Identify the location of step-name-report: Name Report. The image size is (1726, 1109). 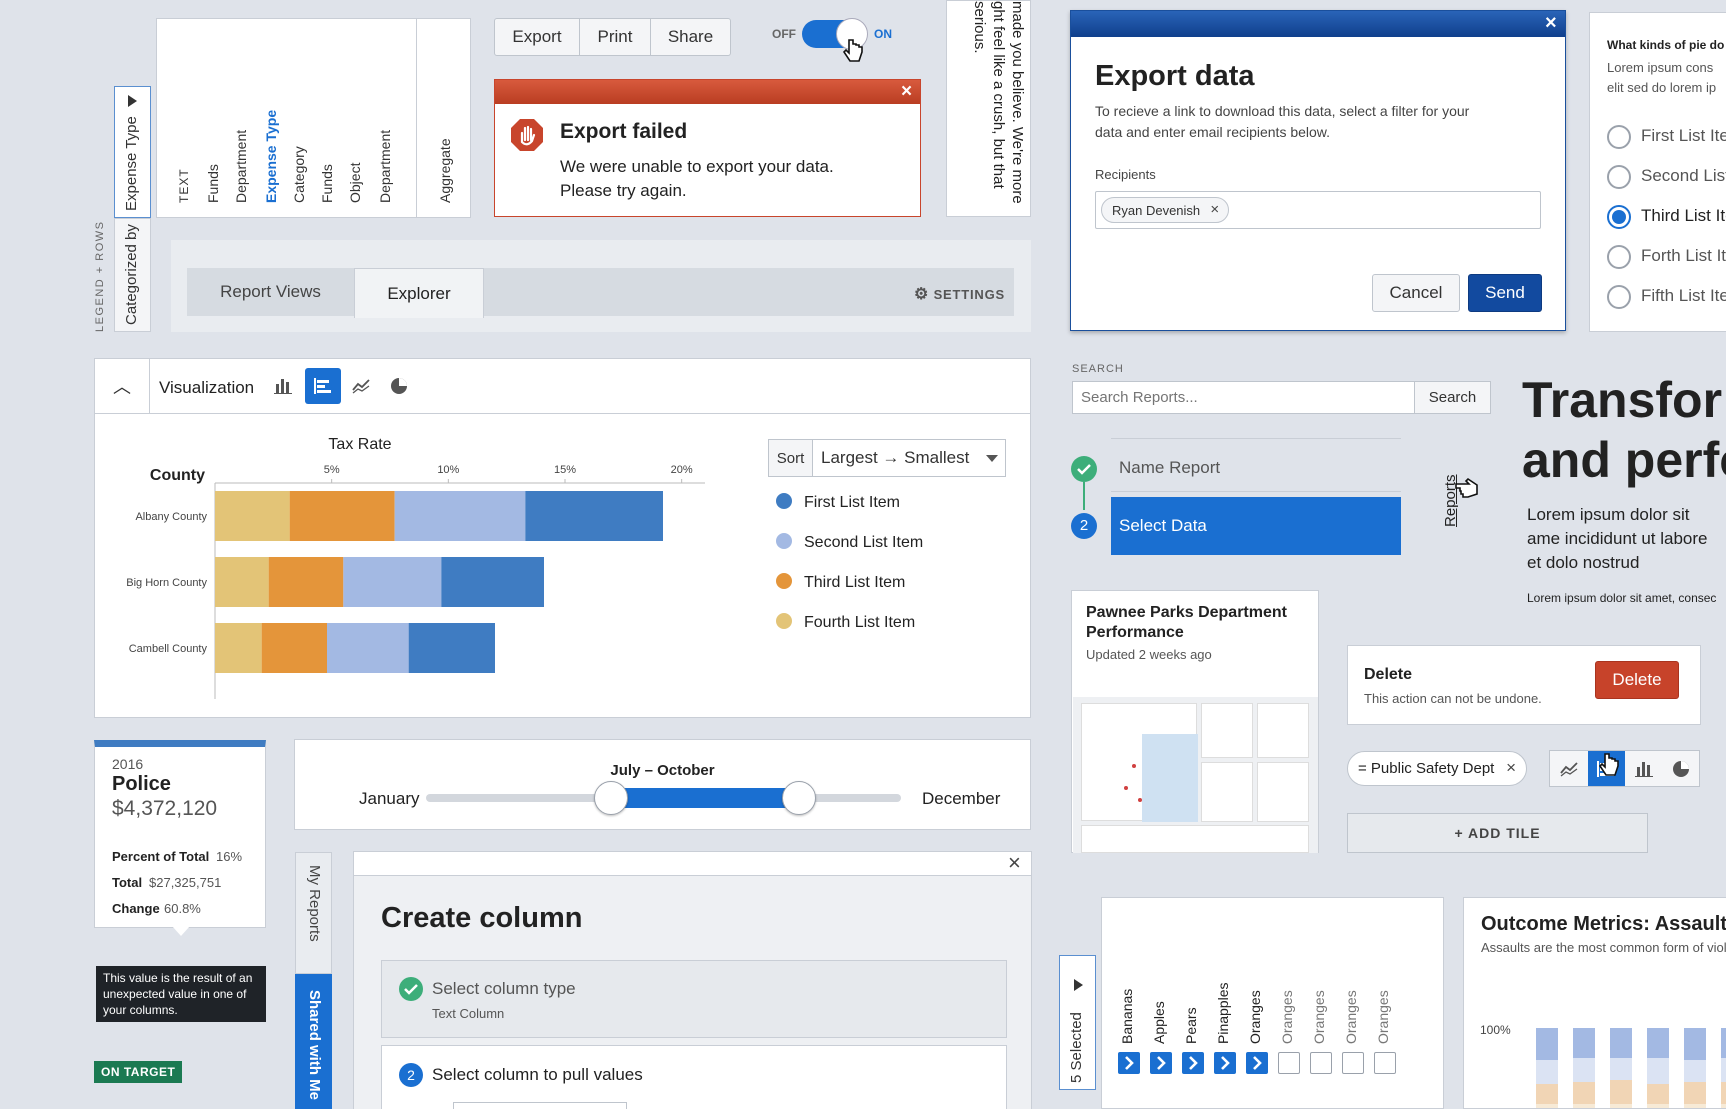
(1169, 468).